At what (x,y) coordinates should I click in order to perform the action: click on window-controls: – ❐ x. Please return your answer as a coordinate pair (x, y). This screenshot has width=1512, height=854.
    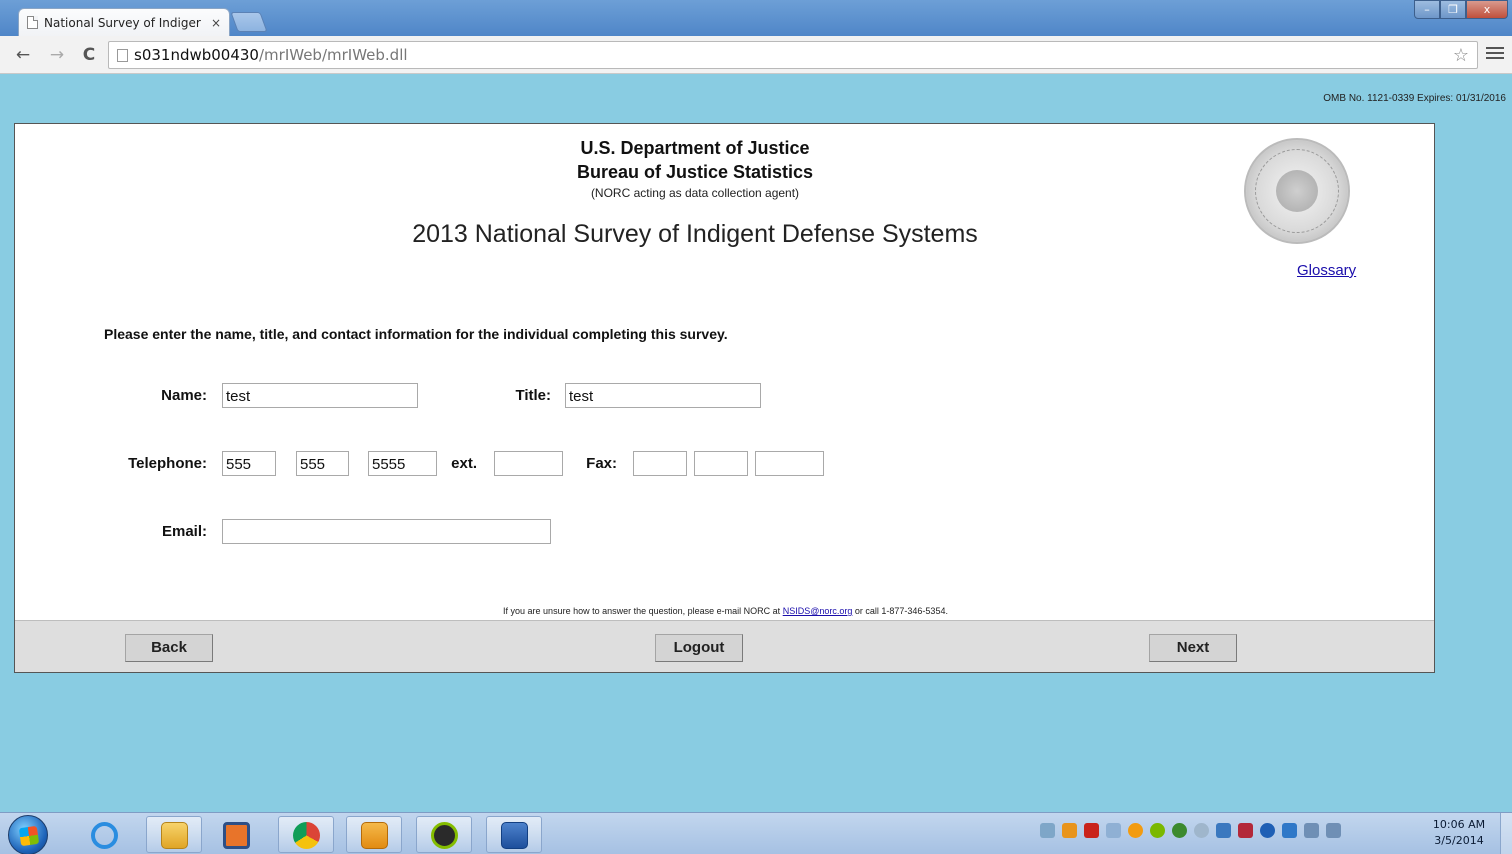
    Looking at the image, I should click on (1461, 9).